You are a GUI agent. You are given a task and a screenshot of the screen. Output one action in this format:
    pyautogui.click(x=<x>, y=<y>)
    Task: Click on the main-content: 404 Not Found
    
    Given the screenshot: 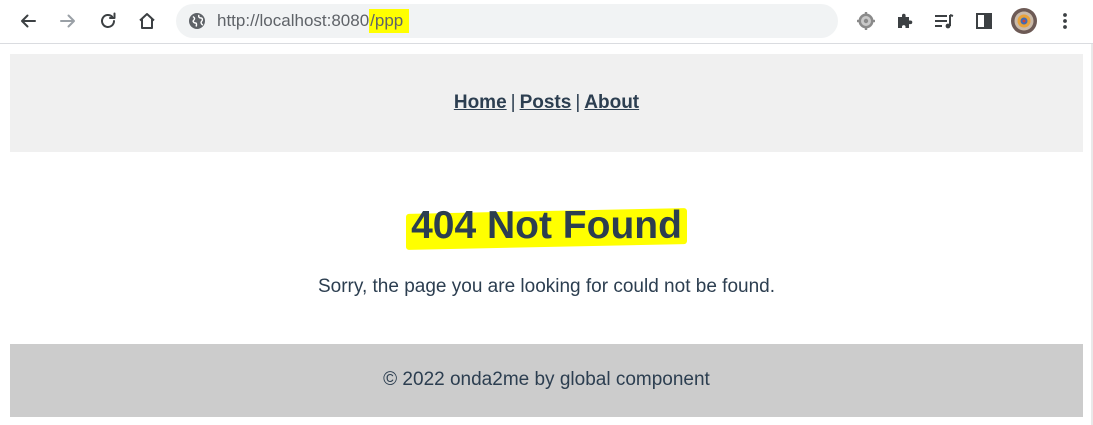 What is the action you would take?
    pyautogui.click(x=546, y=226)
    